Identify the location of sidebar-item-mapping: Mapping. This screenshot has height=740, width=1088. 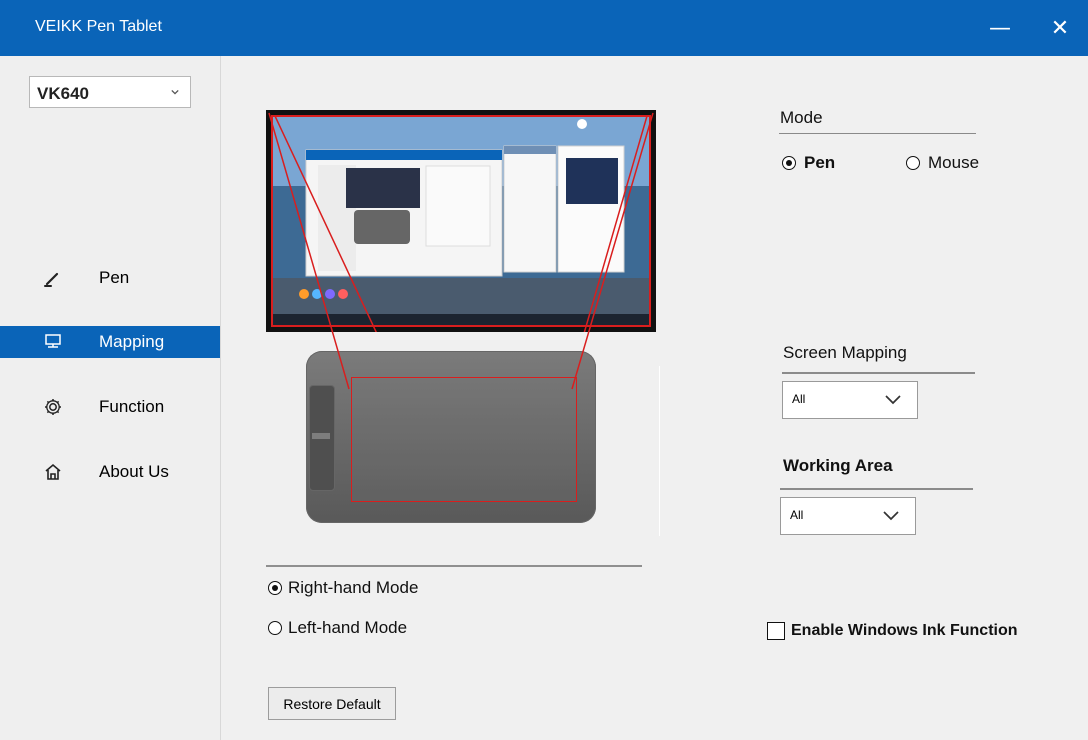
(110, 342).